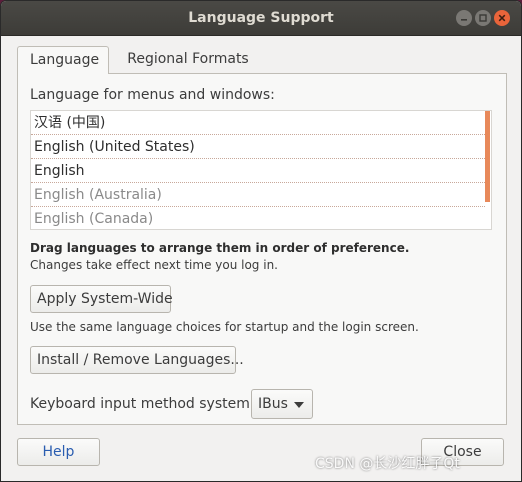 The width and height of the screenshot is (522, 482). What do you see at coordinates (258, 218) in the screenshot?
I see `language-list-item: English (Canada)` at bounding box center [258, 218].